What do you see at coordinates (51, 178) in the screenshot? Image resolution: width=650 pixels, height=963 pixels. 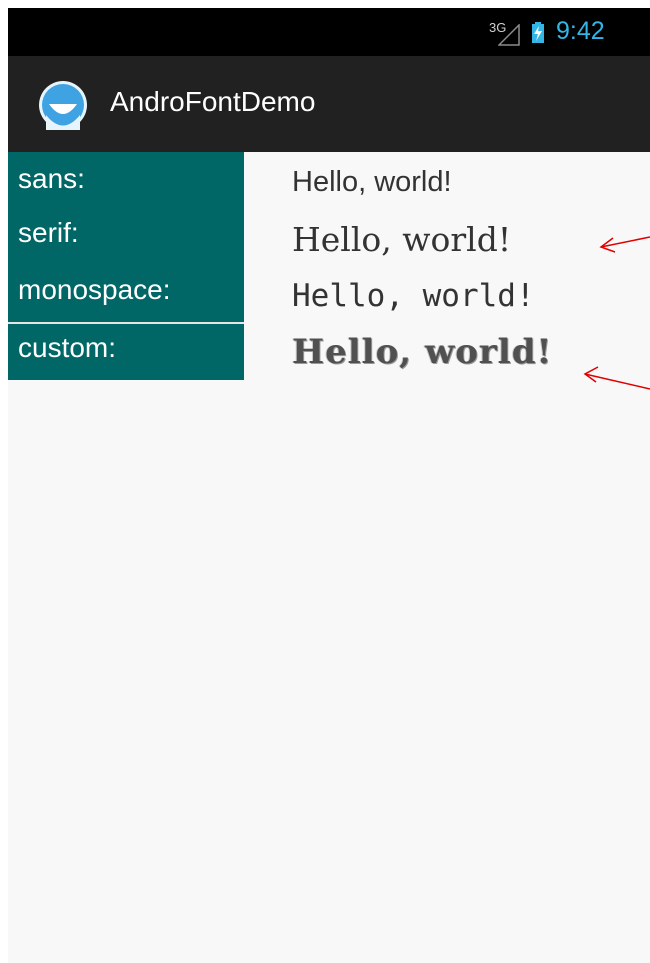 I see `label-sans: sans:` at bounding box center [51, 178].